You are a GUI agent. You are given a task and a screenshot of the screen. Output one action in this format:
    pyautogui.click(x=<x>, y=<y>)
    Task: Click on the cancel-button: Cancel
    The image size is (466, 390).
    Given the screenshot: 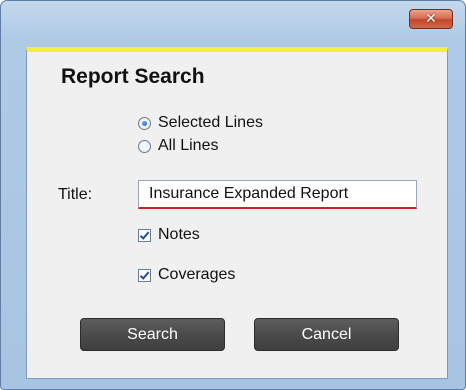 What is the action you would take?
    pyautogui.click(x=326, y=334)
    